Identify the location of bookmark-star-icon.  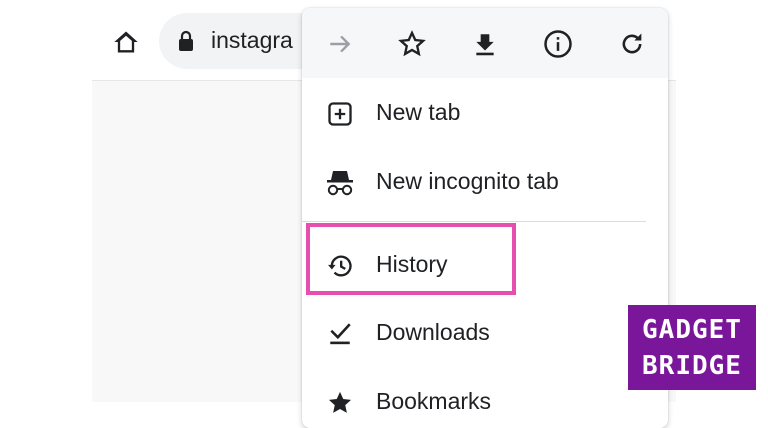
(412, 43).